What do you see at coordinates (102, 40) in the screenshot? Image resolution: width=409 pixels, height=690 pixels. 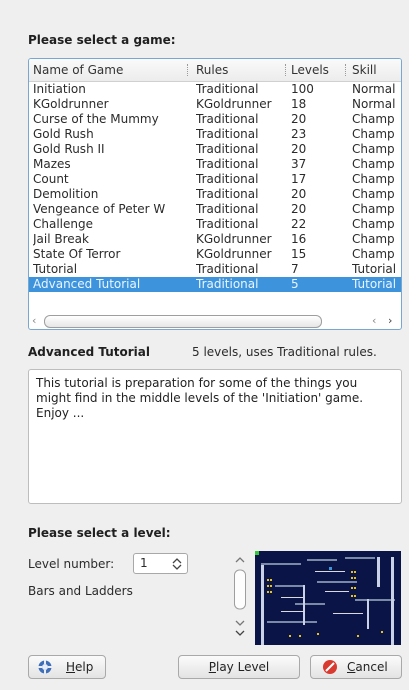 I see `game-section-heading: Please select a game:` at bounding box center [102, 40].